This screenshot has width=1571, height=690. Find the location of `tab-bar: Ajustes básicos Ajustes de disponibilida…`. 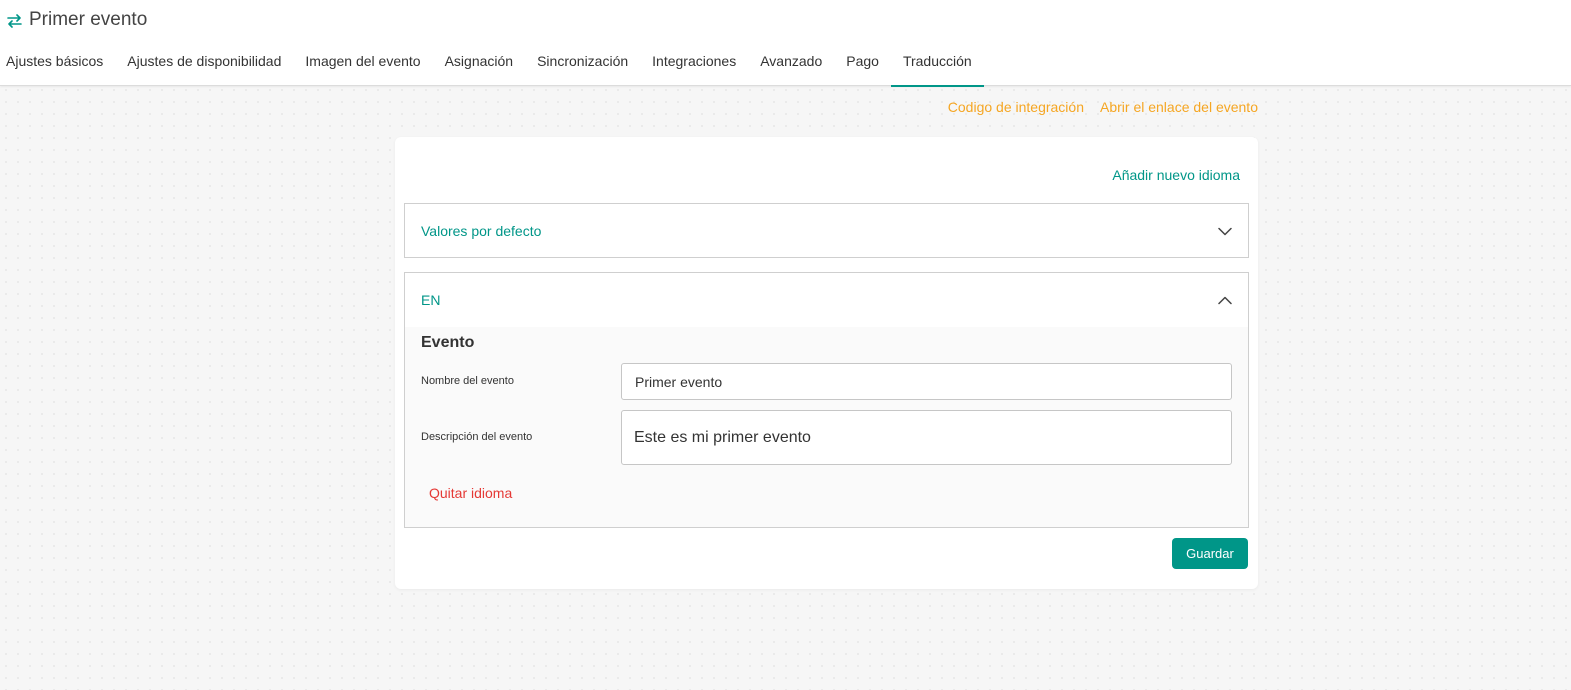

tab-bar: Ajustes básicos Ajustes de disponibilida… is located at coordinates (492, 63).